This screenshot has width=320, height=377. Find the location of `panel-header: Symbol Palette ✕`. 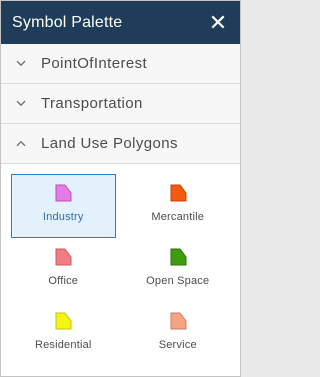

panel-header: Symbol Palette ✕ is located at coordinates (120, 22).